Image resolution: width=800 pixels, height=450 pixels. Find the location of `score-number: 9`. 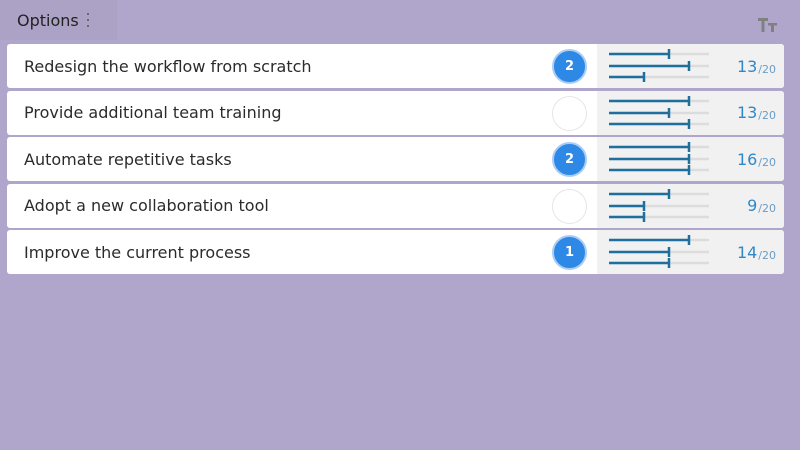

score-number: 9 is located at coordinates (752, 205).